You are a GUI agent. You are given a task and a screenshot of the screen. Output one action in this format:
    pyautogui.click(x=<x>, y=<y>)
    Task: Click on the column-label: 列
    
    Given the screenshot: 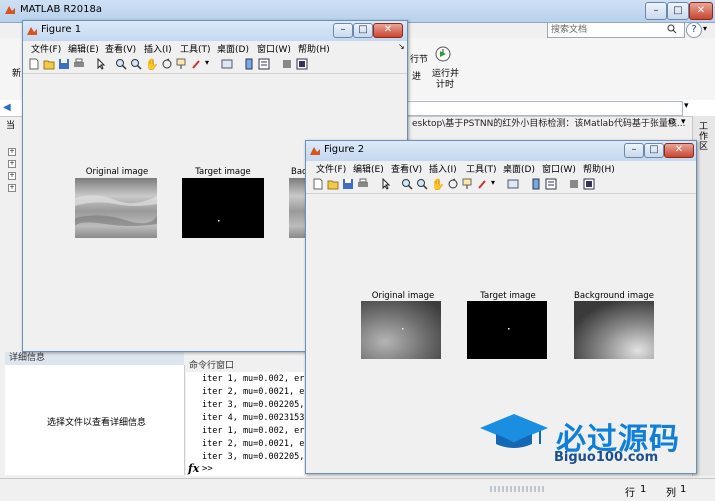 What is the action you would take?
    pyautogui.click(x=671, y=493)
    